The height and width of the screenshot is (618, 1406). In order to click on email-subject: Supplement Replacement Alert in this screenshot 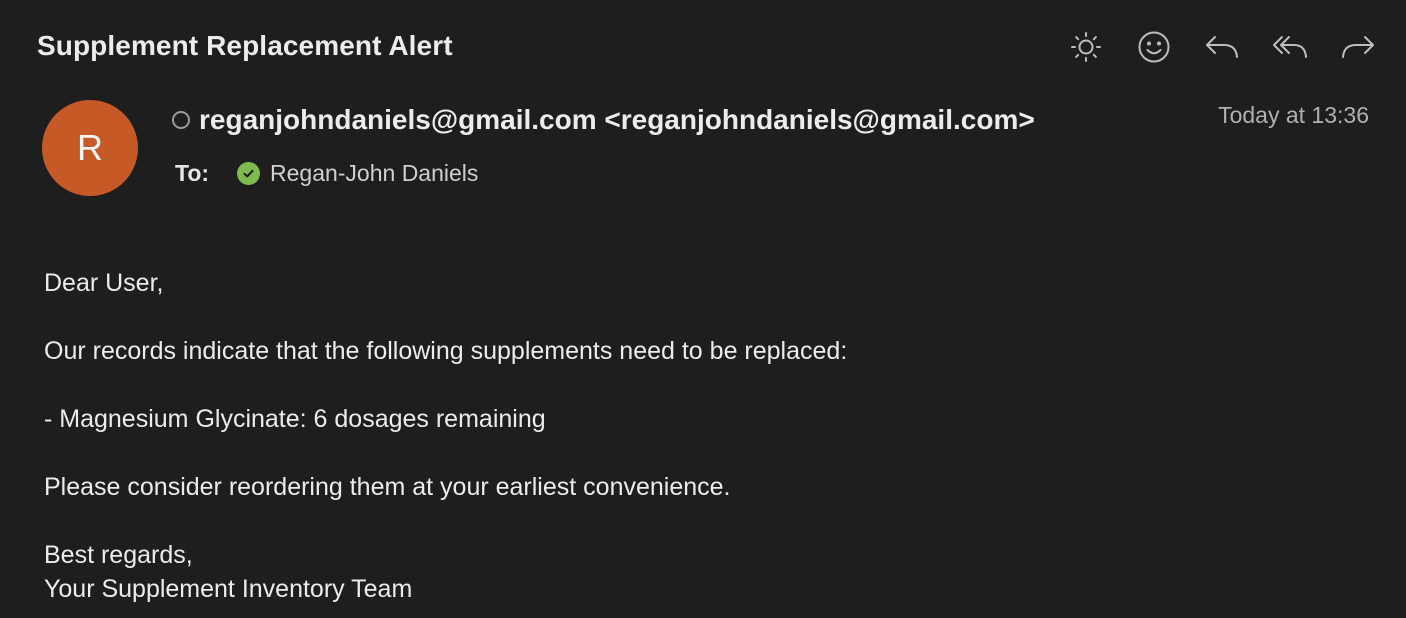, I will do `click(245, 45)`.